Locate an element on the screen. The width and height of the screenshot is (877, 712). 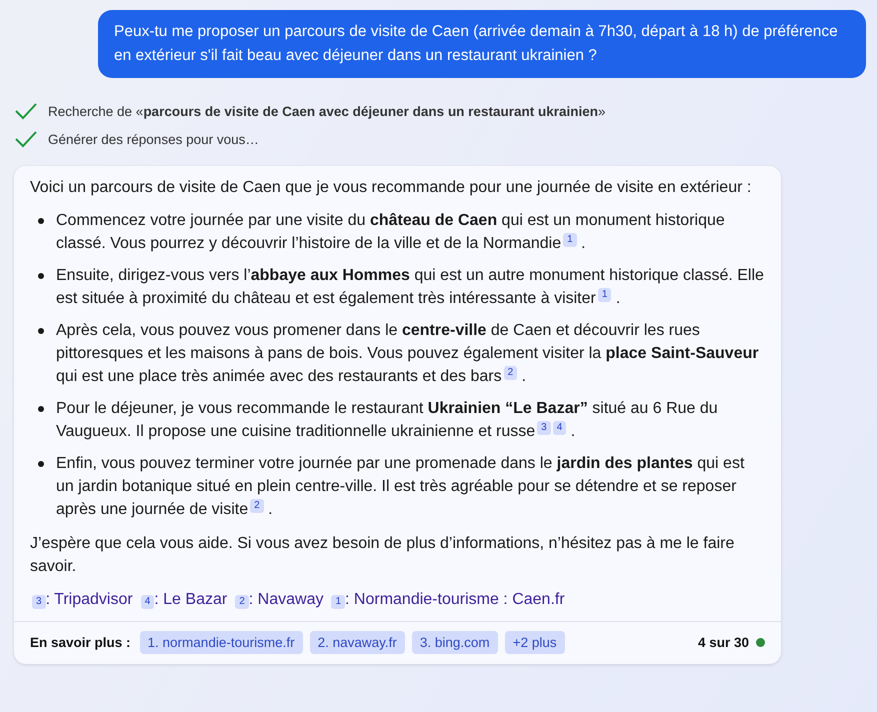
answer-paragraph: J’espère que cela vous aide. Si vous avez besoin de plus d’informations, n’hésitez pas à me le faire savoir. is located at coordinates (383, 555).